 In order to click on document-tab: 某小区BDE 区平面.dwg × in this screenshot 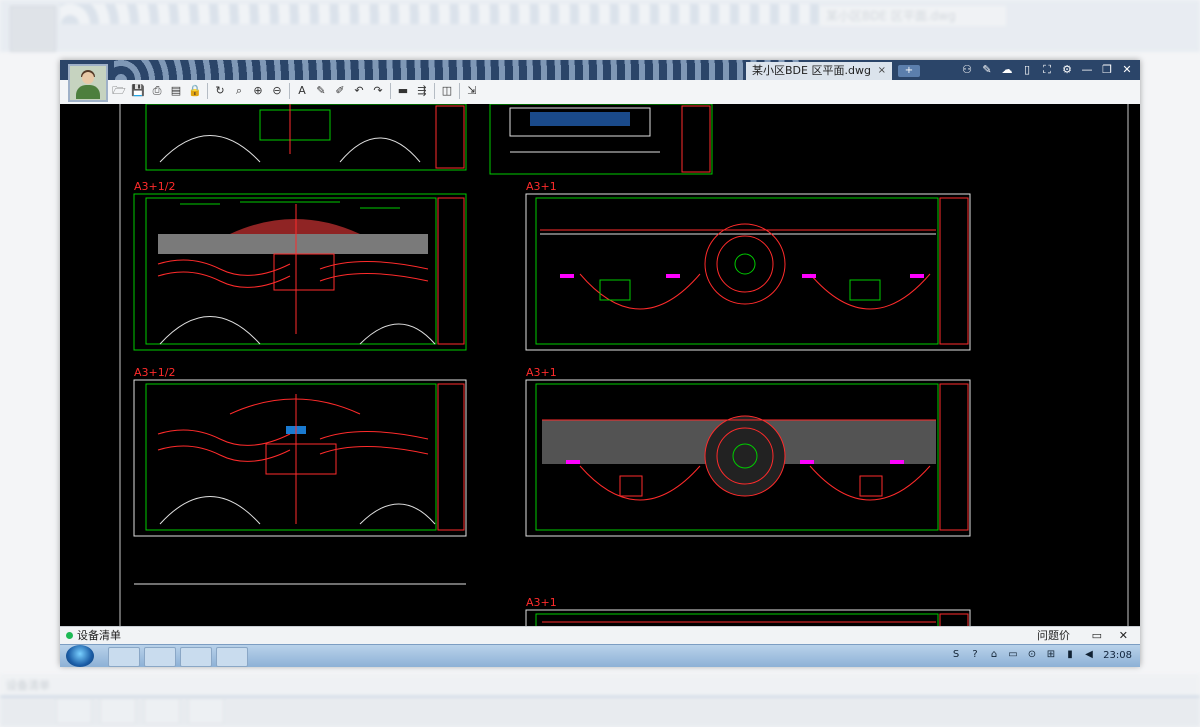, I will do `click(819, 71)`.